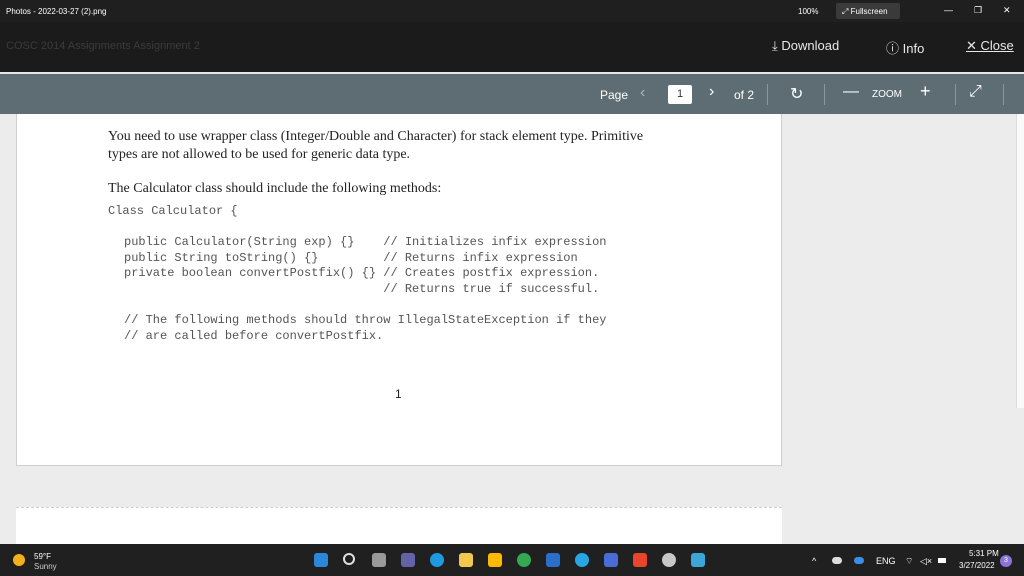 This screenshot has width=1024, height=576. I want to click on minimize-button: —, so click(948, 10).